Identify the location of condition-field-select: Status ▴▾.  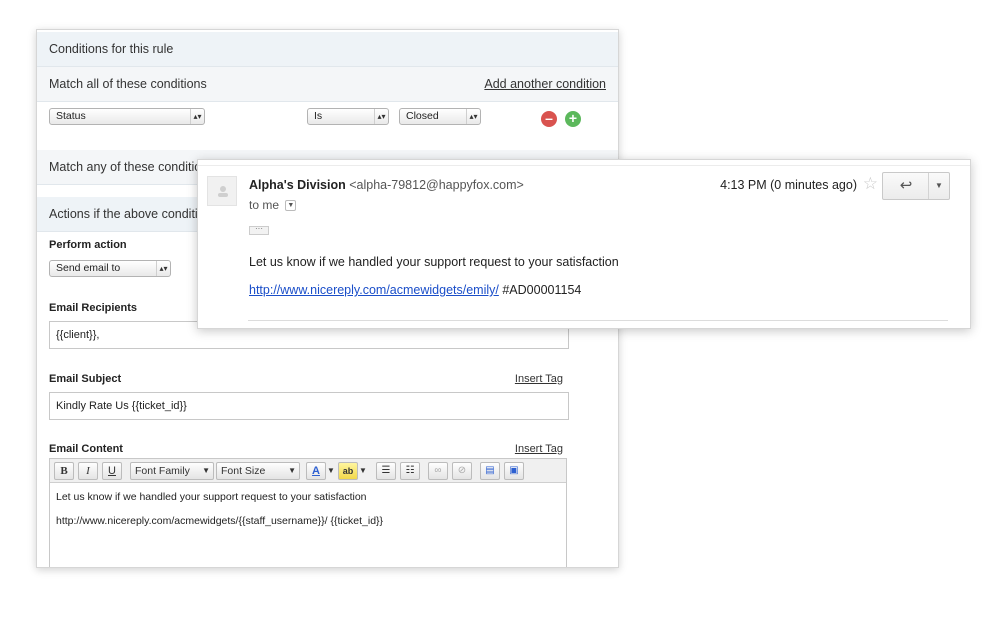
(127, 116).